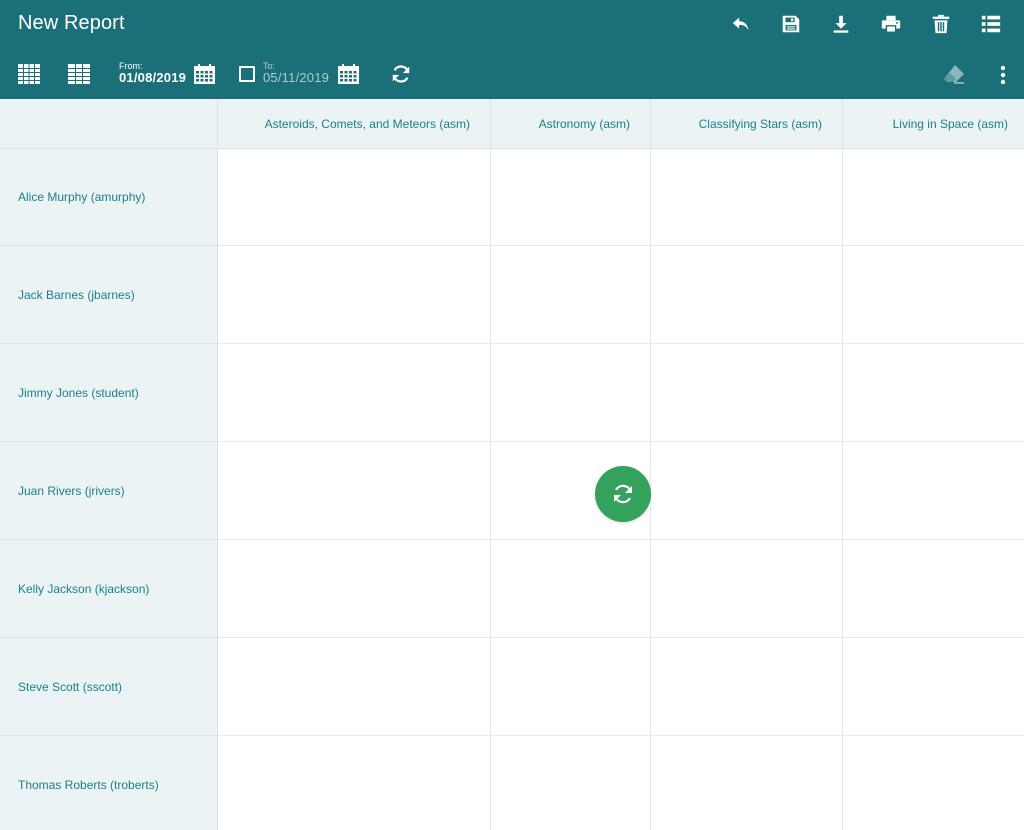 The height and width of the screenshot is (830, 1024). I want to click on undo-icon, so click(740, 24).